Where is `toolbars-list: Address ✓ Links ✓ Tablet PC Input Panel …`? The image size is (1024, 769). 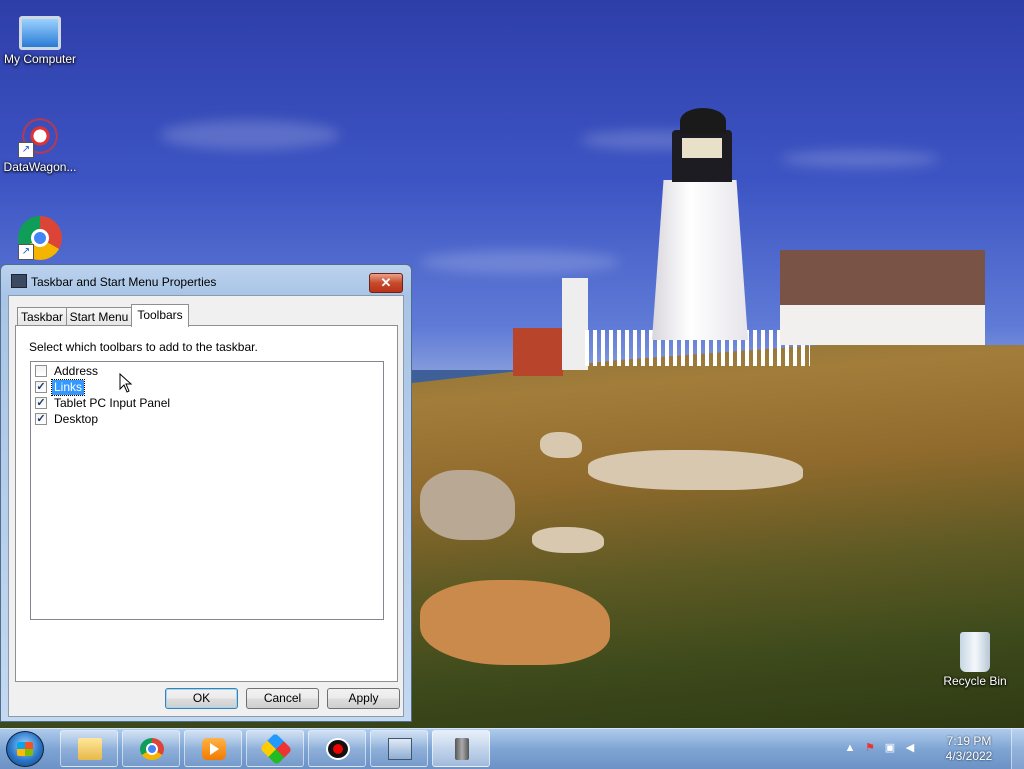
toolbars-list: Address ✓ Links ✓ Tablet PC Input Panel … is located at coordinates (207, 490).